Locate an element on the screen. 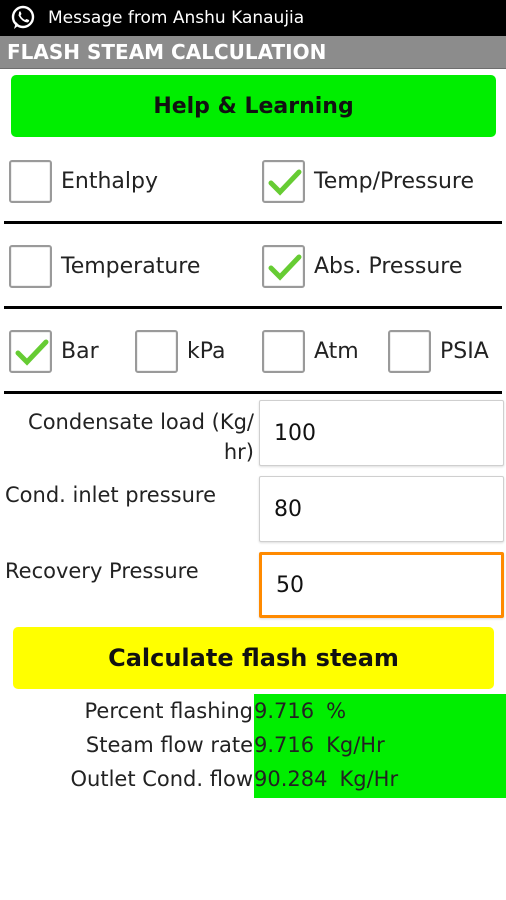  page-title: FLASH STEAM CALCULATION is located at coordinates (253, 52).